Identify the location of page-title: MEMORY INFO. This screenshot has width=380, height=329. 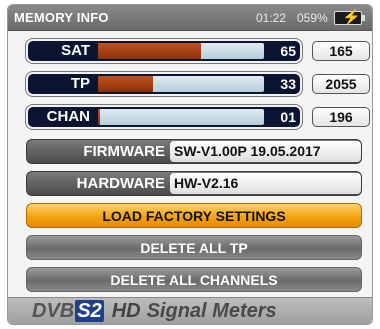
(61, 17).